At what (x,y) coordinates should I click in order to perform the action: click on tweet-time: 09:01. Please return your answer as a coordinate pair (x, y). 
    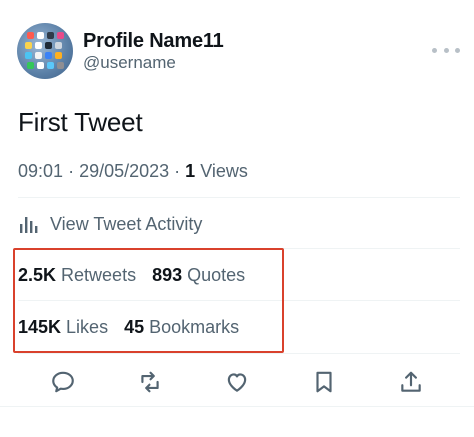
    Looking at the image, I should click on (41, 171).